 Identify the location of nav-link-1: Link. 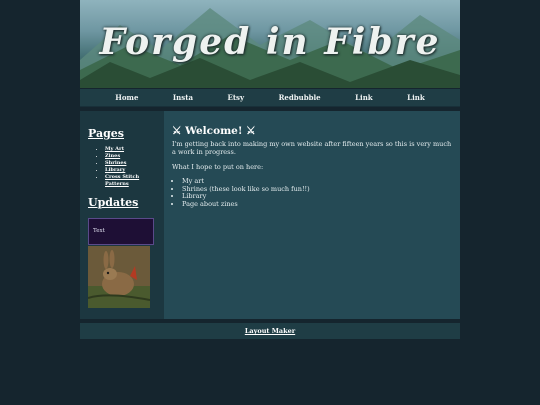
(364, 97).